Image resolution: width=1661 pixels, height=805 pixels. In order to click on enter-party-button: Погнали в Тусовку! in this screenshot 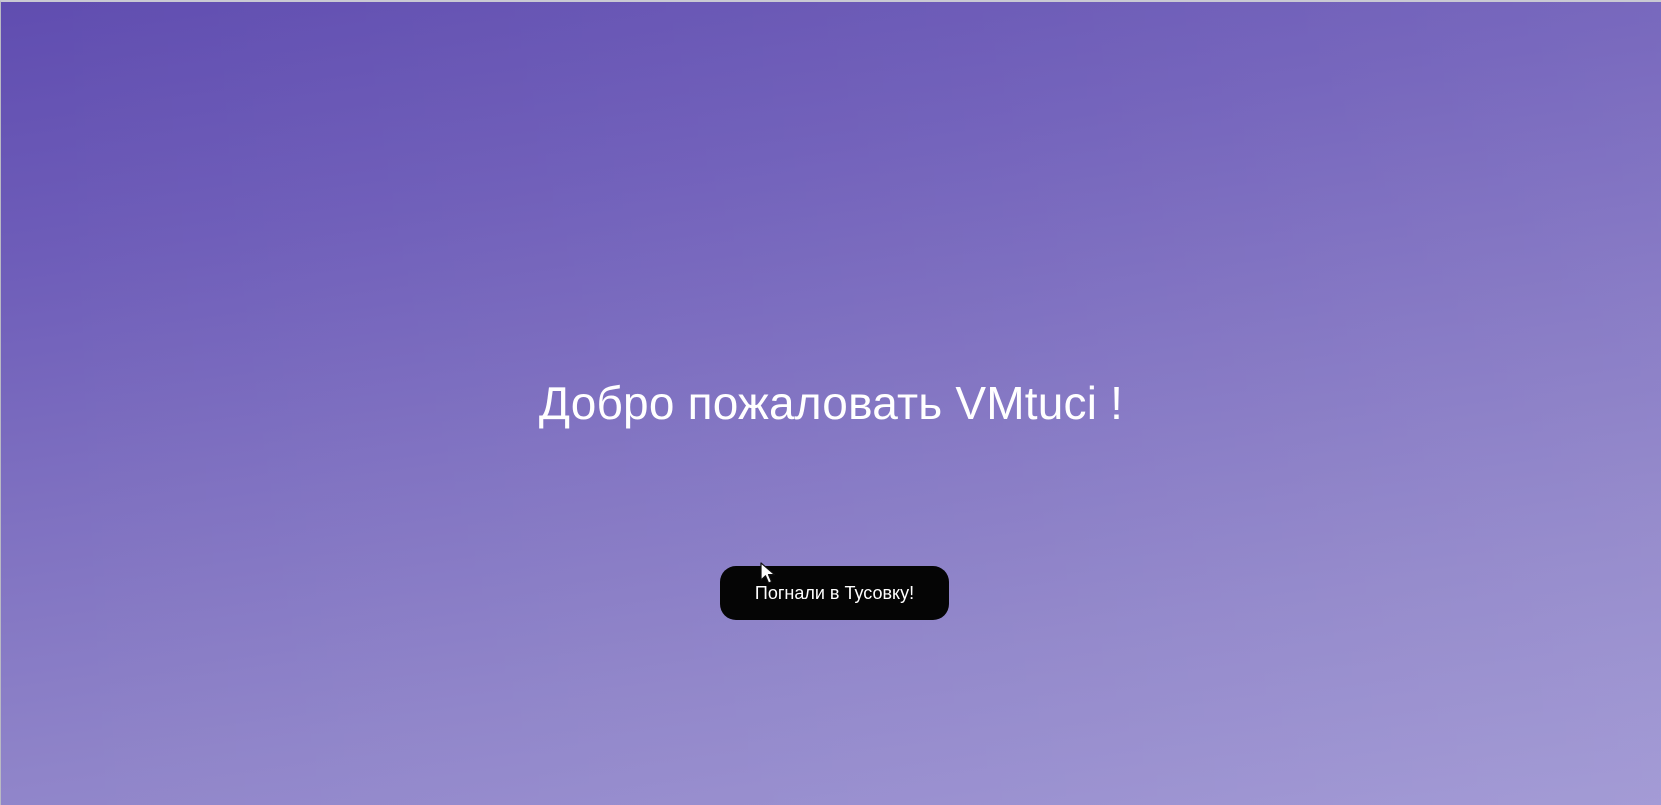, I will do `click(834, 593)`.